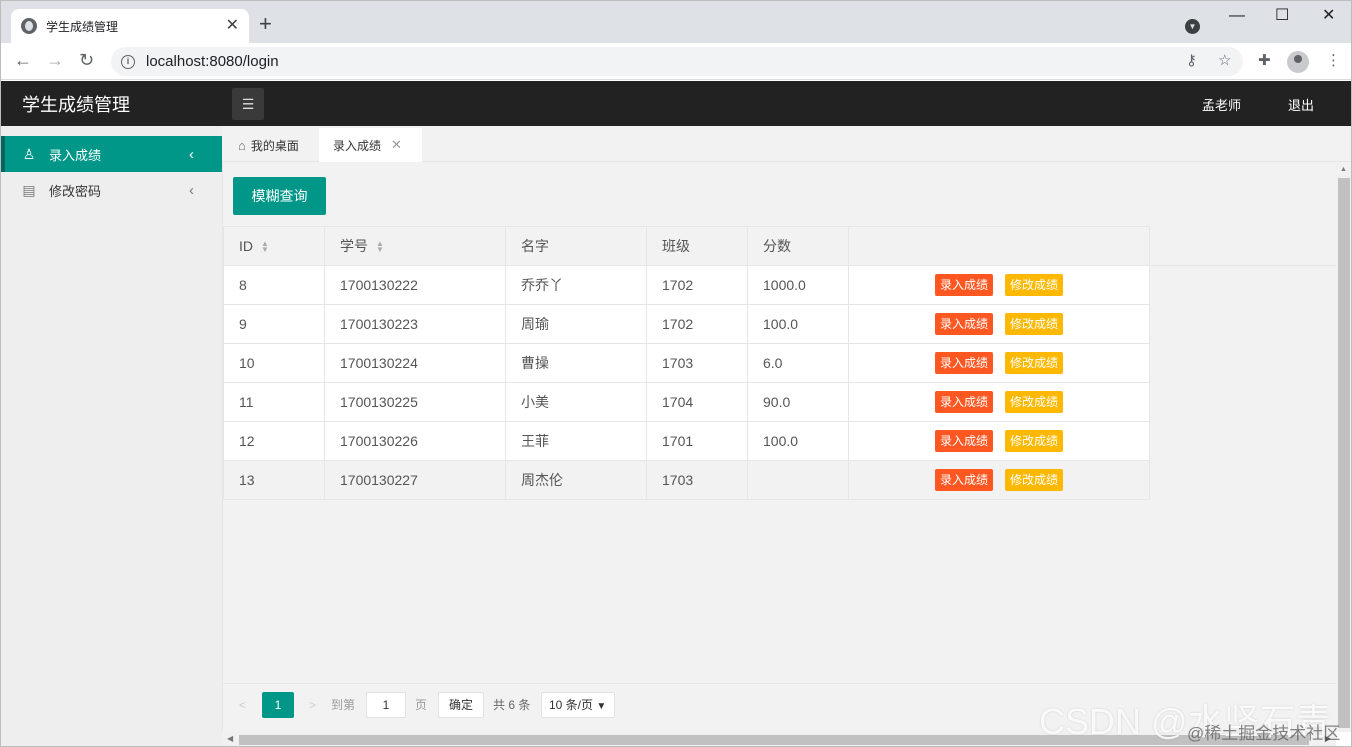 The height and width of the screenshot is (747, 1352). Describe the element at coordinates (343, 705) in the screenshot. I see `goto-label: 到第` at that location.